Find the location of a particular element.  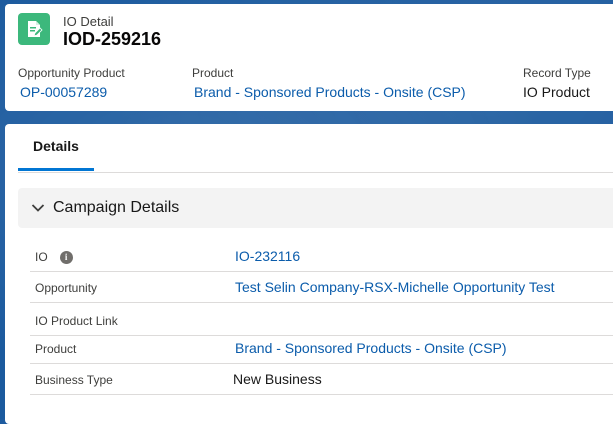

field-label: Opportunity is located at coordinates (66, 288).